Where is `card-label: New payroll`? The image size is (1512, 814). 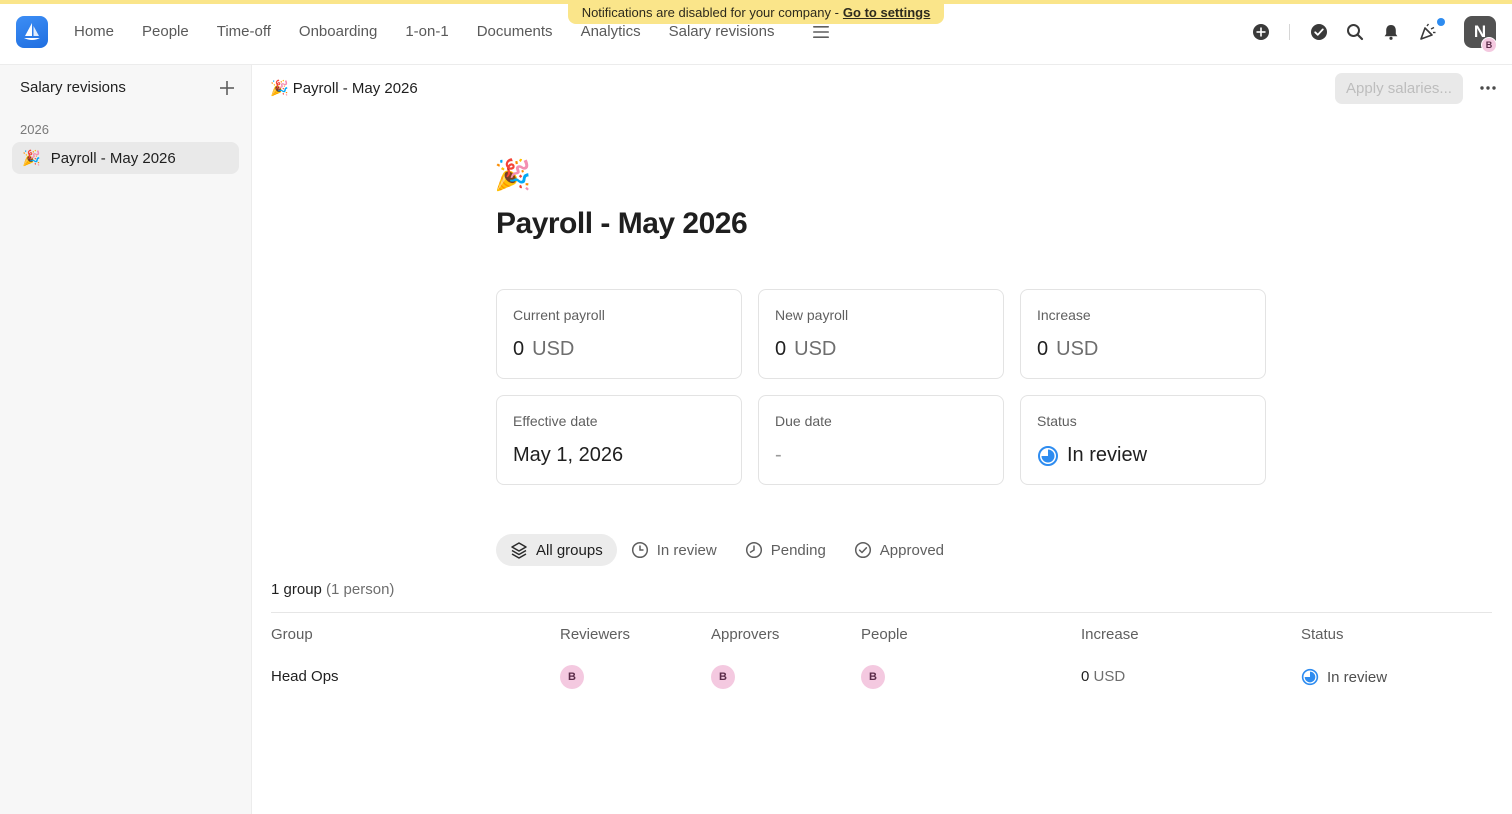 card-label: New payroll is located at coordinates (812, 315).